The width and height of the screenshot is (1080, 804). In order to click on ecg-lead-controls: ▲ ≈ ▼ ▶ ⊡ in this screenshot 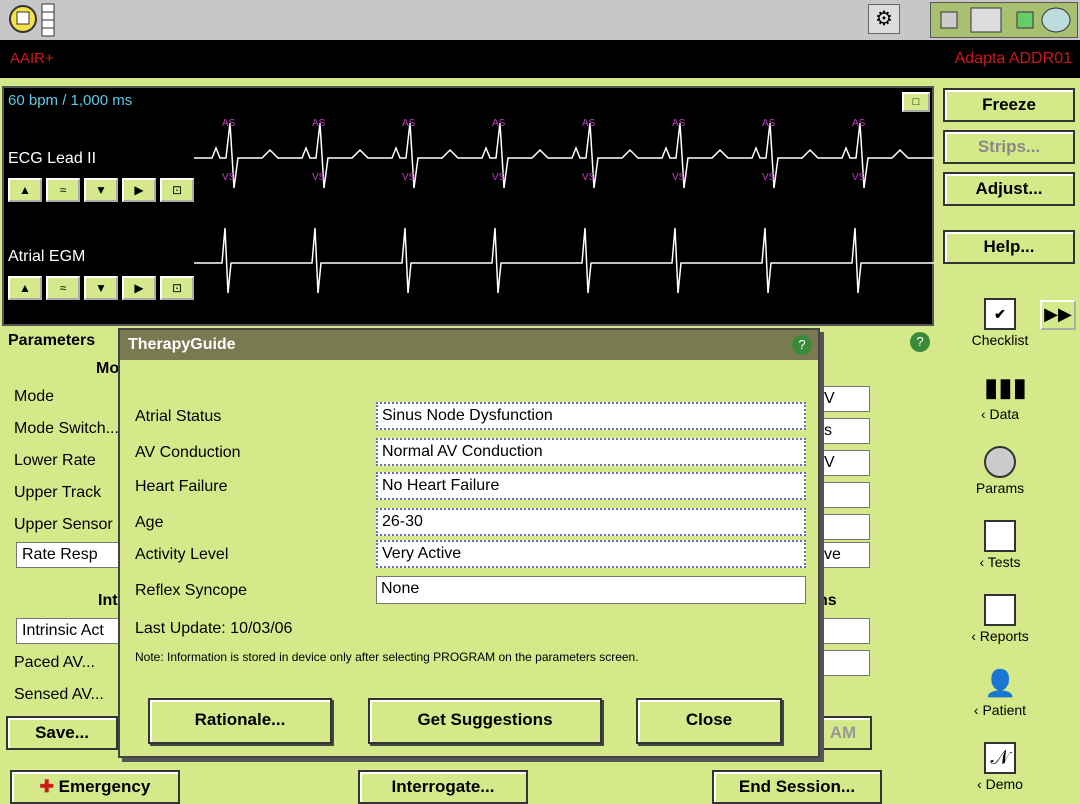, I will do `click(101, 190)`.